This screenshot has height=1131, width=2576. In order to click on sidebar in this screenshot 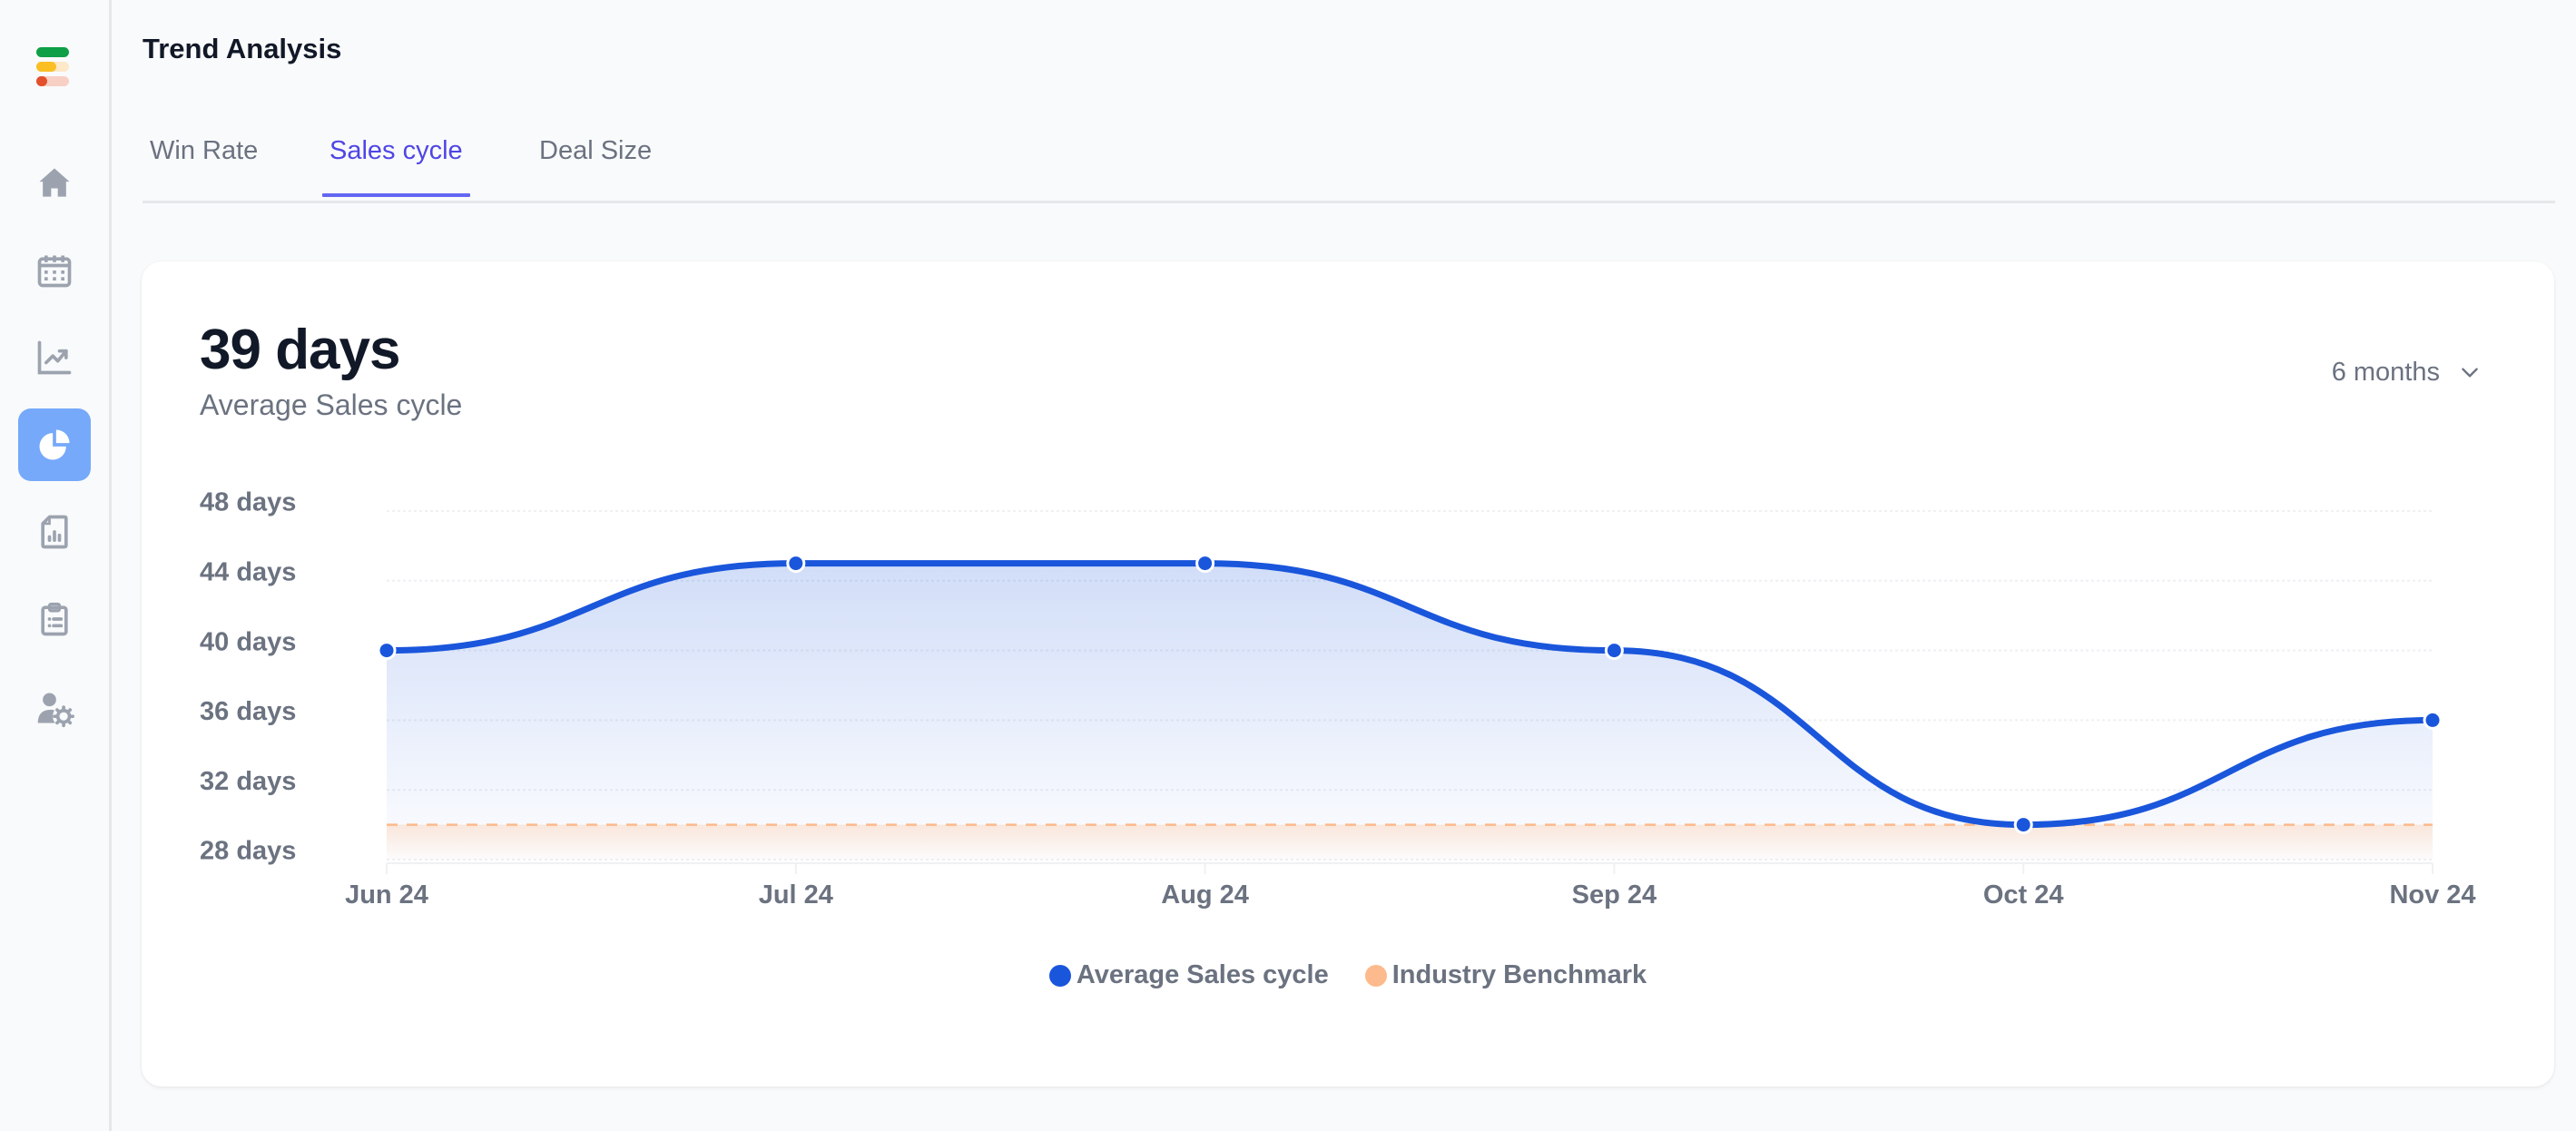, I will do `click(56, 565)`.